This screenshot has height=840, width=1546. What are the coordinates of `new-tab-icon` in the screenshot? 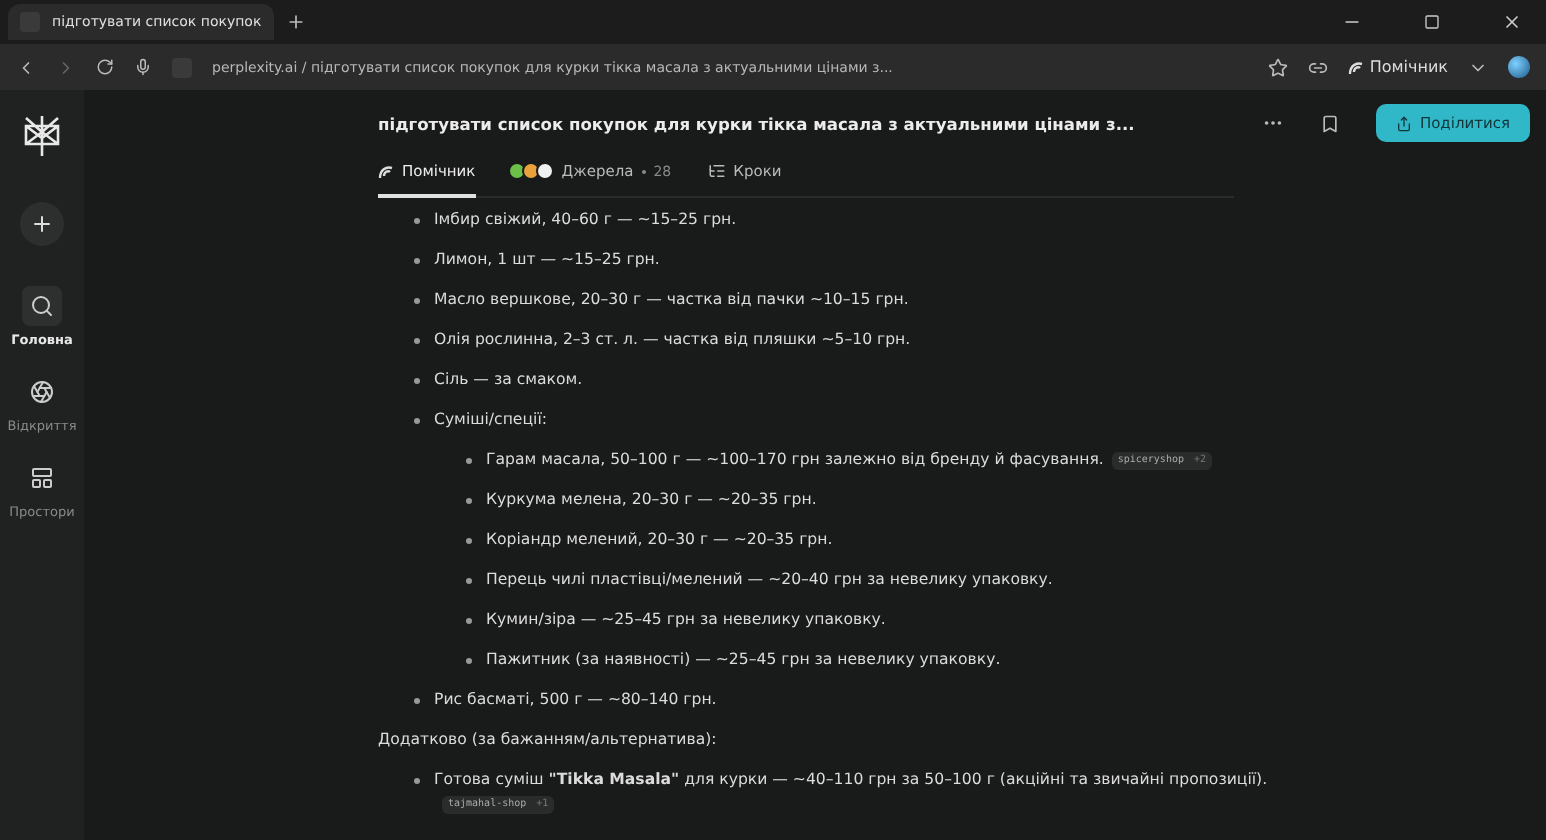 It's located at (295, 22).